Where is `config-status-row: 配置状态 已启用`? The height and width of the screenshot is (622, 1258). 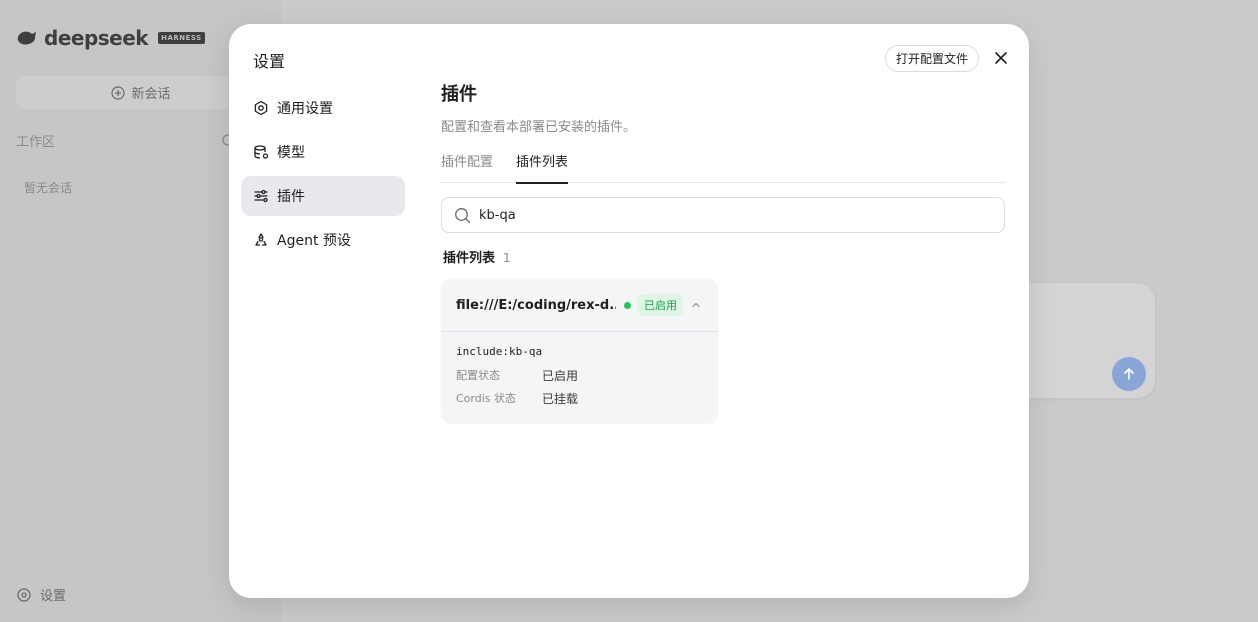 config-status-row: 配置状态 已启用 is located at coordinates (579, 375).